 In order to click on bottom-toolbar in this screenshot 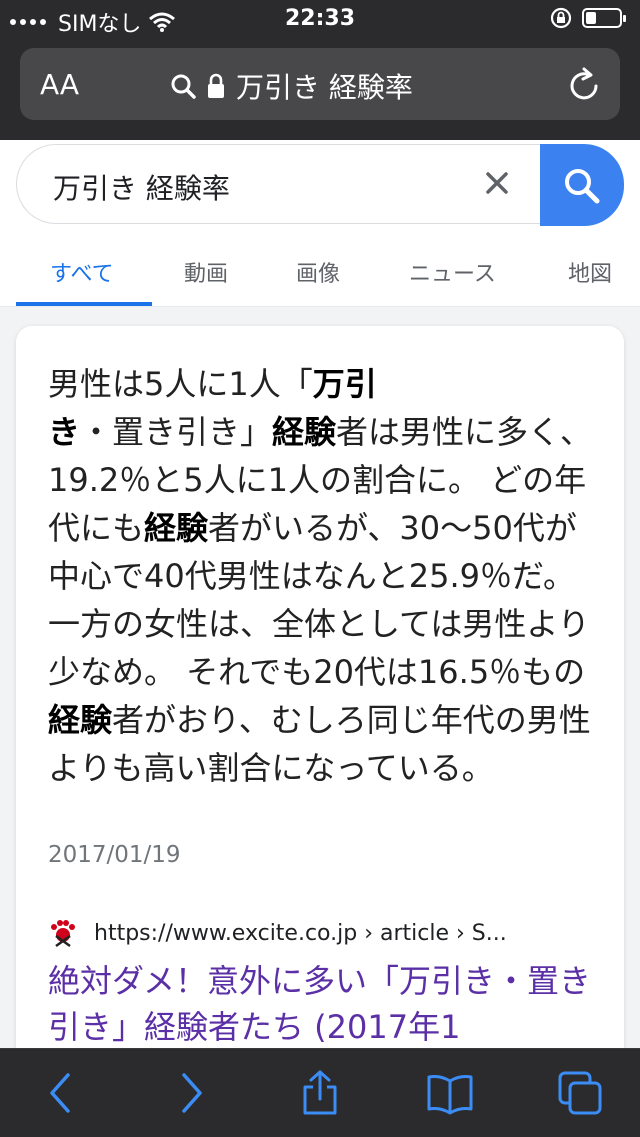, I will do `click(320, 1092)`.